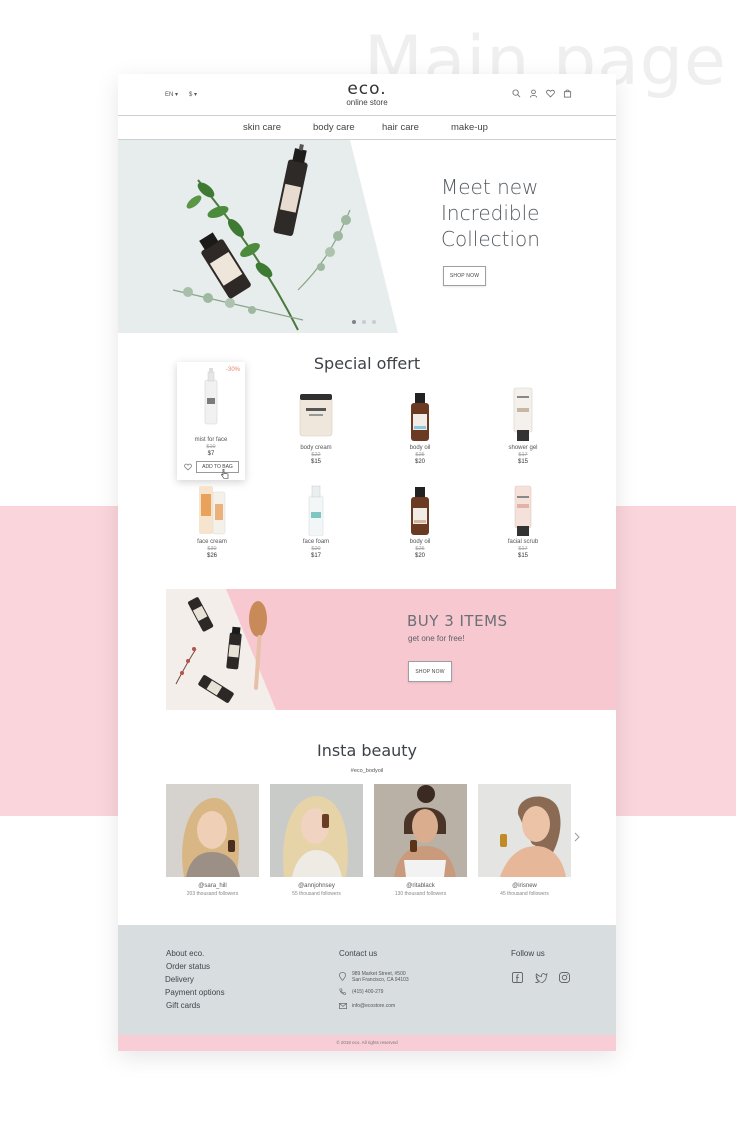 This screenshot has height=1137, width=736. I want to click on insta-handle: @irisnew, so click(524, 886).